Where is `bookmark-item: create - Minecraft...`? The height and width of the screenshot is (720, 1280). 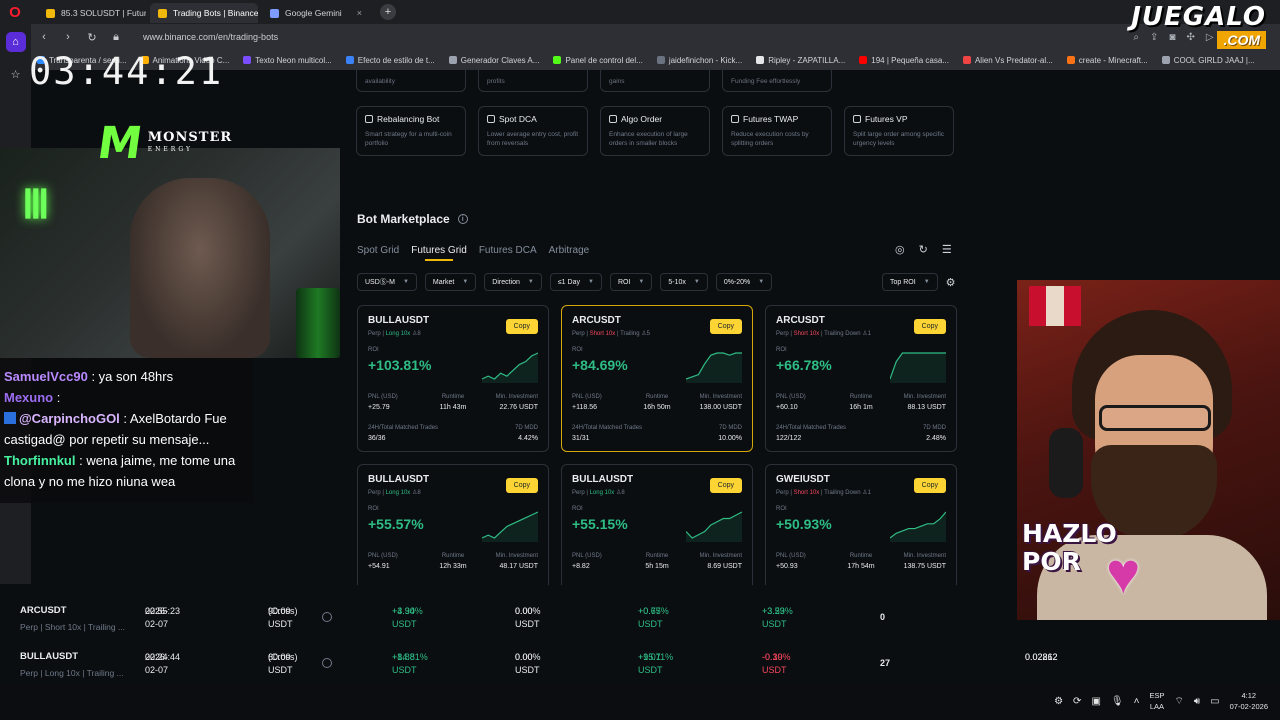 bookmark-item: create - Minecraft... is located at coordinates (1107, 60).